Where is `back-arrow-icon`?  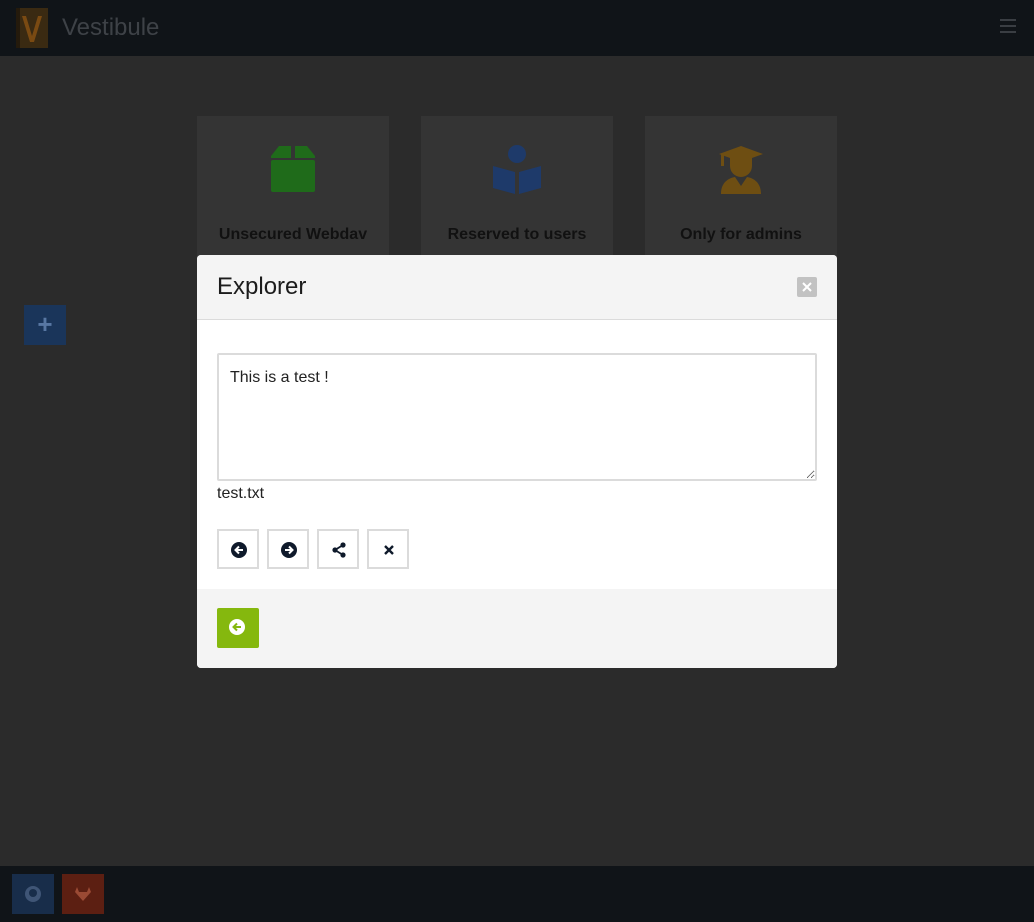 back-arrow-icon is located at coordinates (237, 627).